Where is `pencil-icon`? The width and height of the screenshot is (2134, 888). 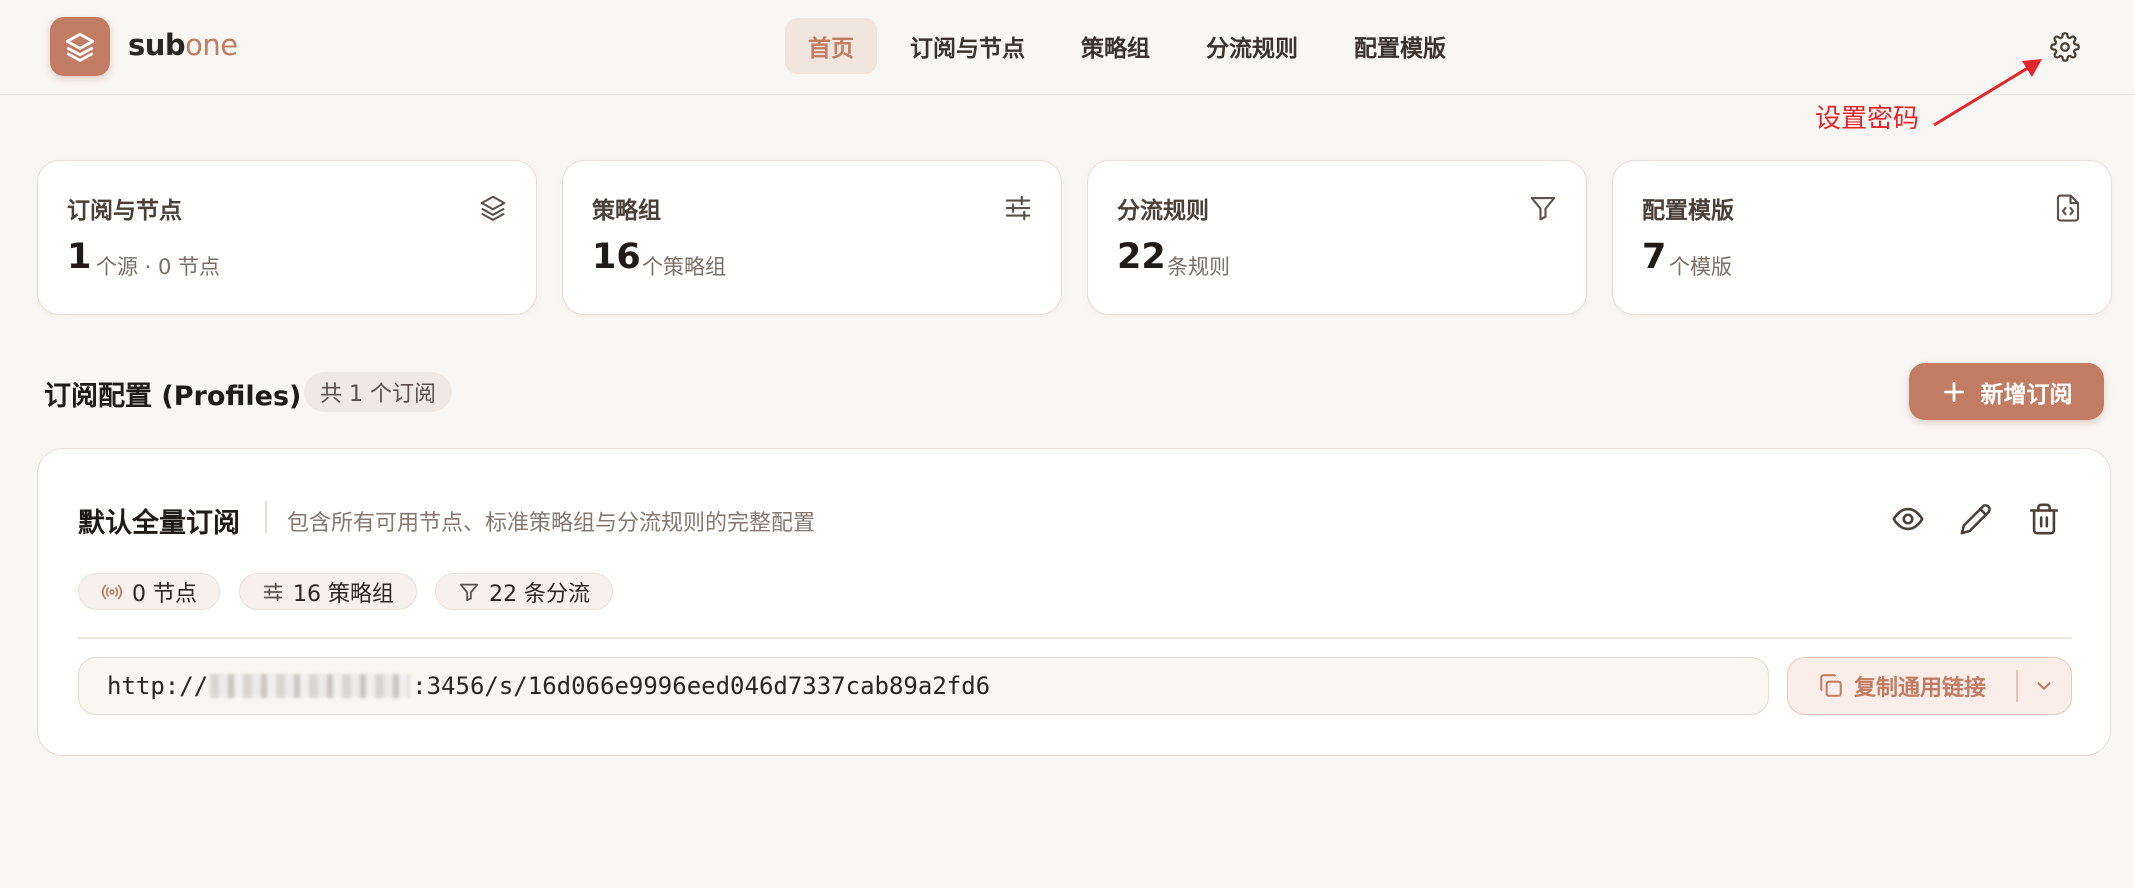 pencil-icon is located at coordinates (1976, 519).